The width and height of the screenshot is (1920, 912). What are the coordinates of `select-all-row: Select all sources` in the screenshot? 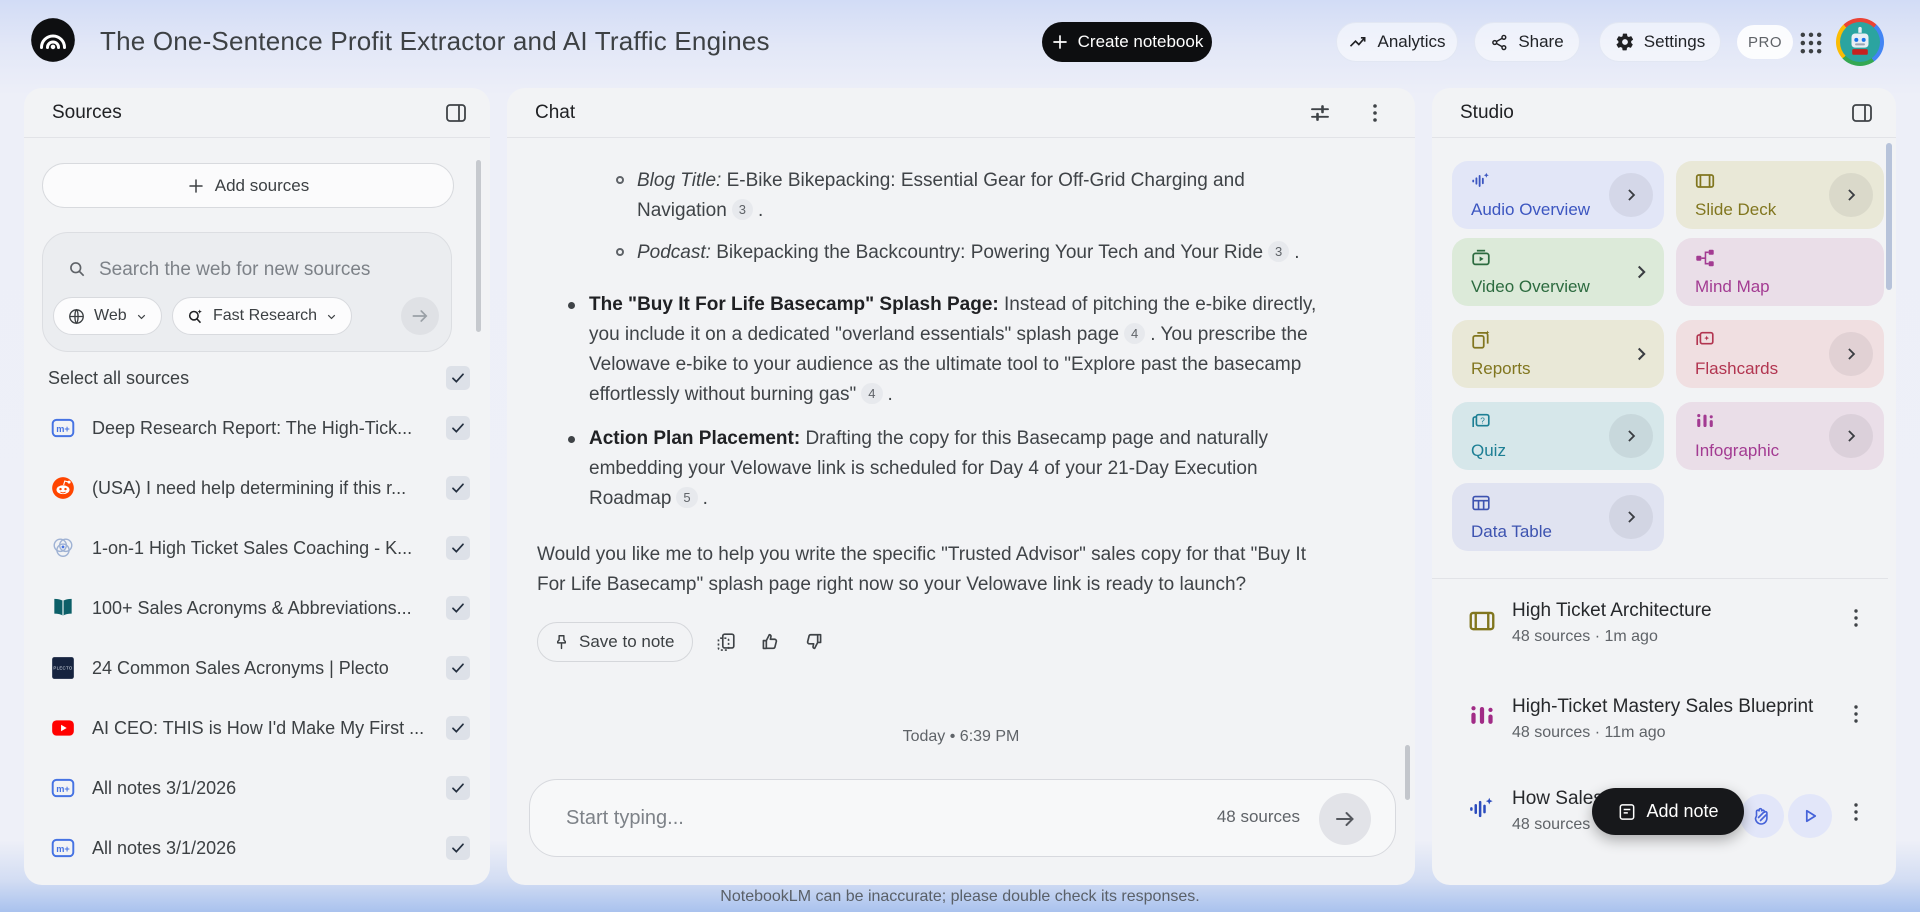 It's located at (259, 378).